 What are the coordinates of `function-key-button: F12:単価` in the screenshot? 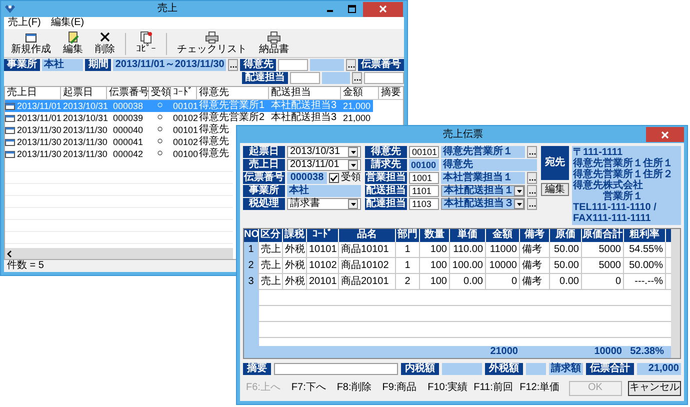 It's located at (538, 388).